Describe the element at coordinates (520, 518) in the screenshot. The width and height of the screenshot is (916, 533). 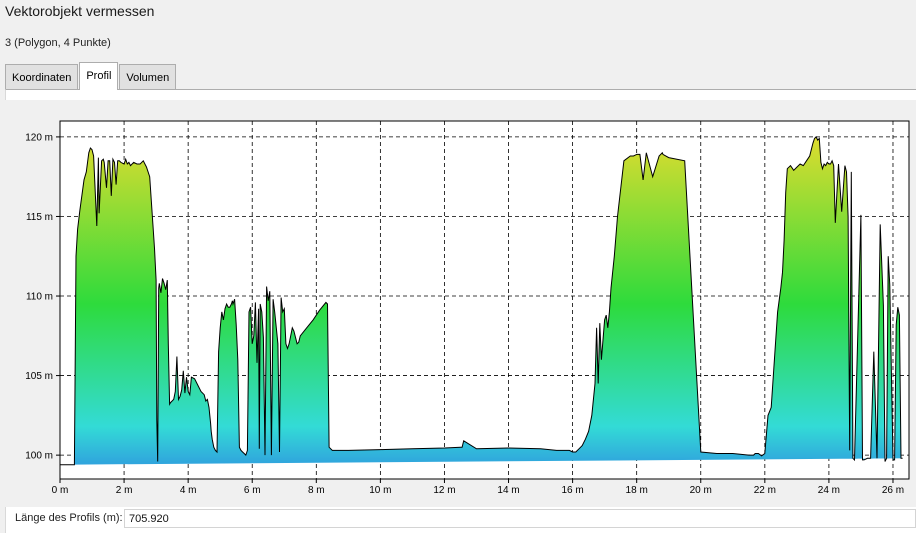
I see `profile-length-field: 705.920` at that location.